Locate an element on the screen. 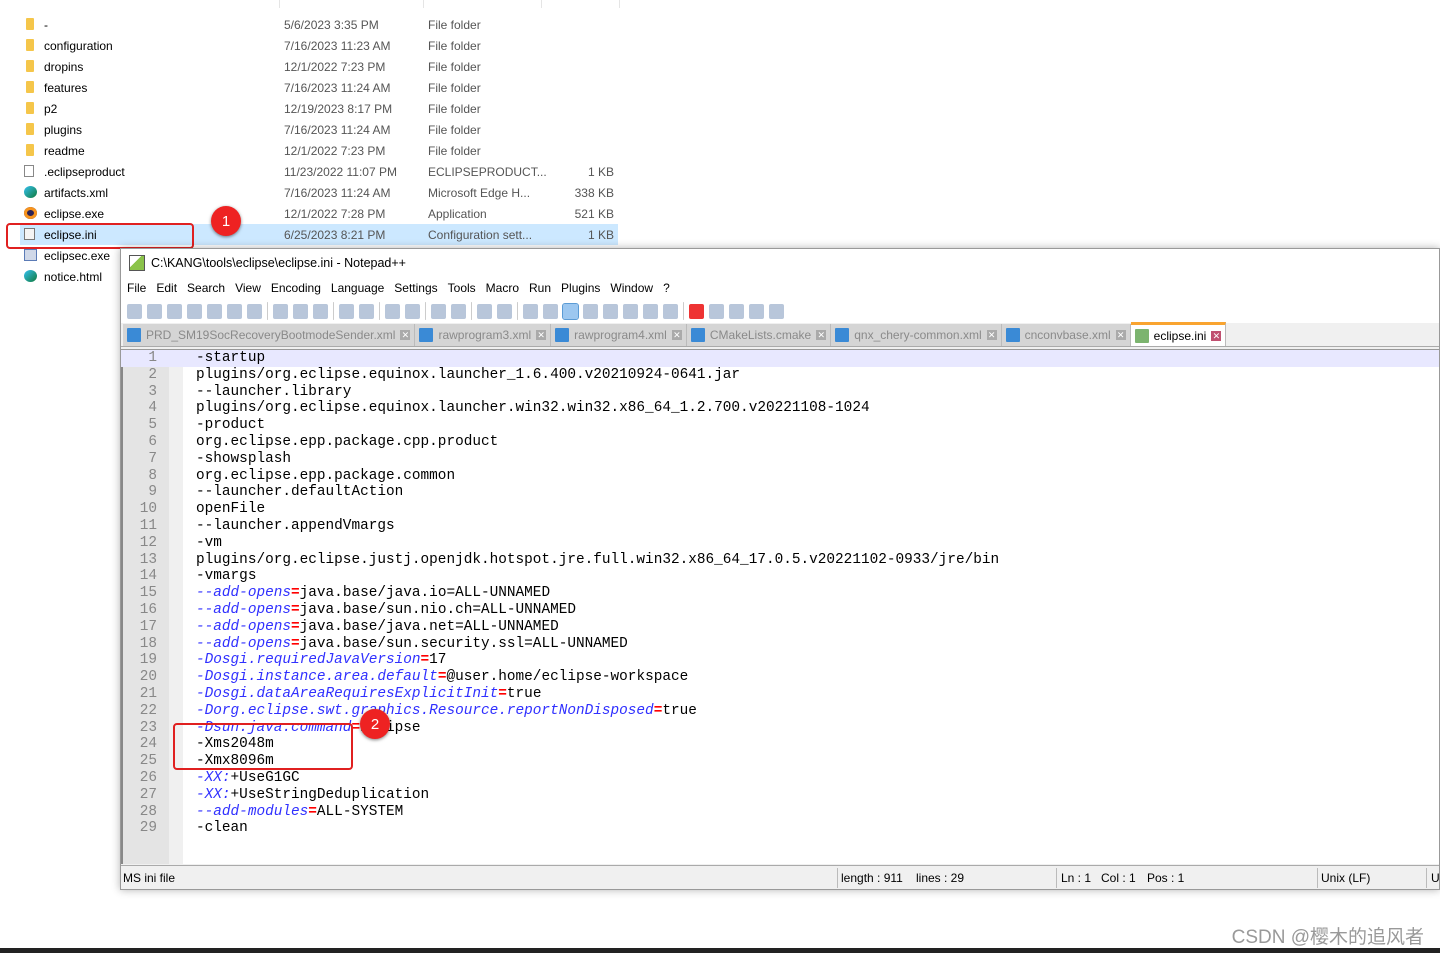 The width and height of the screenshot is (1440, 953). file-row: readme 12/1/2022 7:23 PM File folder is located at coordinates (319, 150).